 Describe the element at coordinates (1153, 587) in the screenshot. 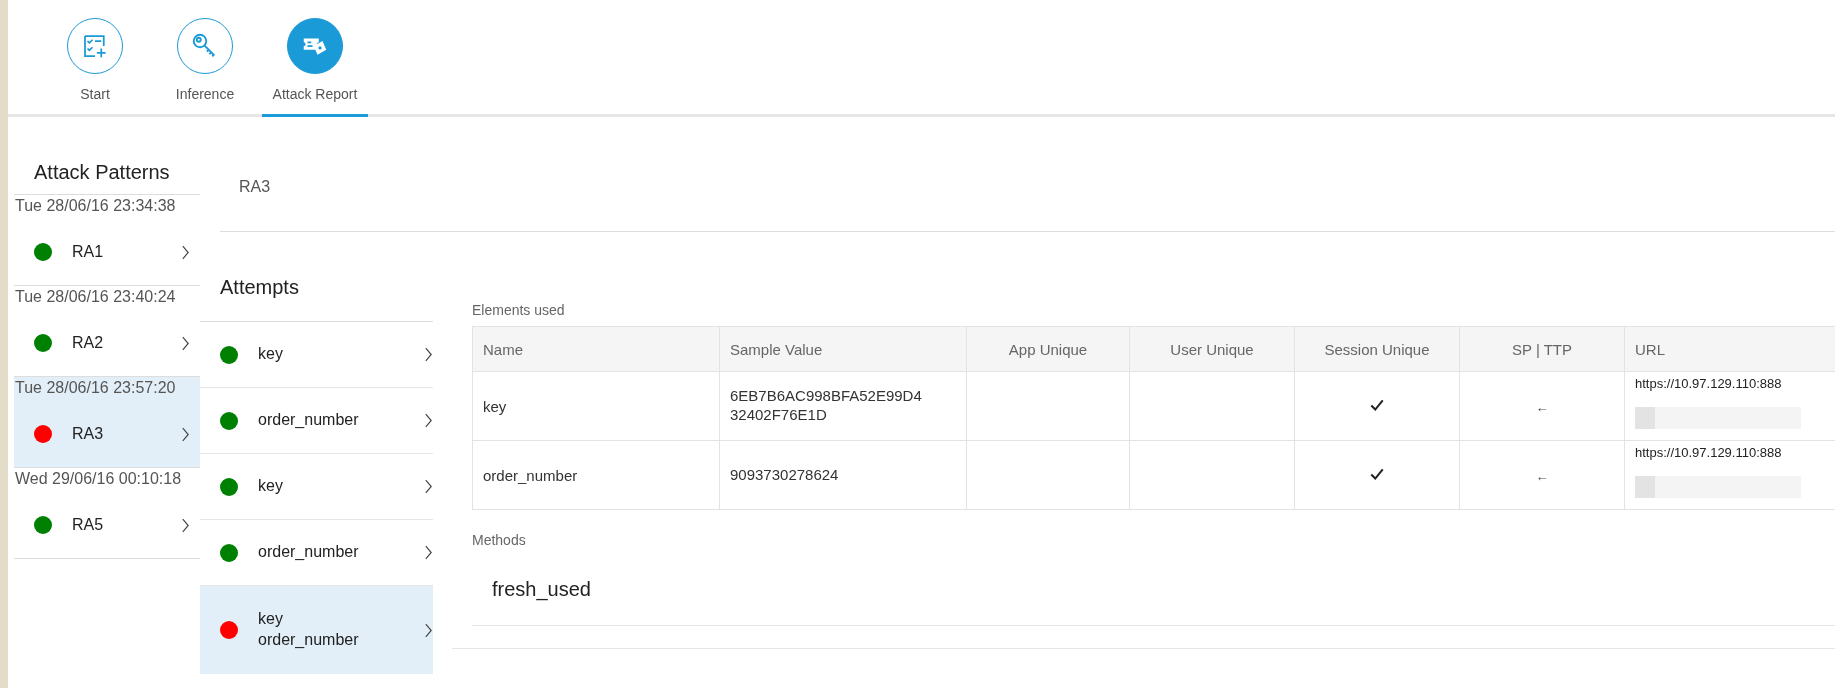

I see `method-item: fresh_used` at that location.